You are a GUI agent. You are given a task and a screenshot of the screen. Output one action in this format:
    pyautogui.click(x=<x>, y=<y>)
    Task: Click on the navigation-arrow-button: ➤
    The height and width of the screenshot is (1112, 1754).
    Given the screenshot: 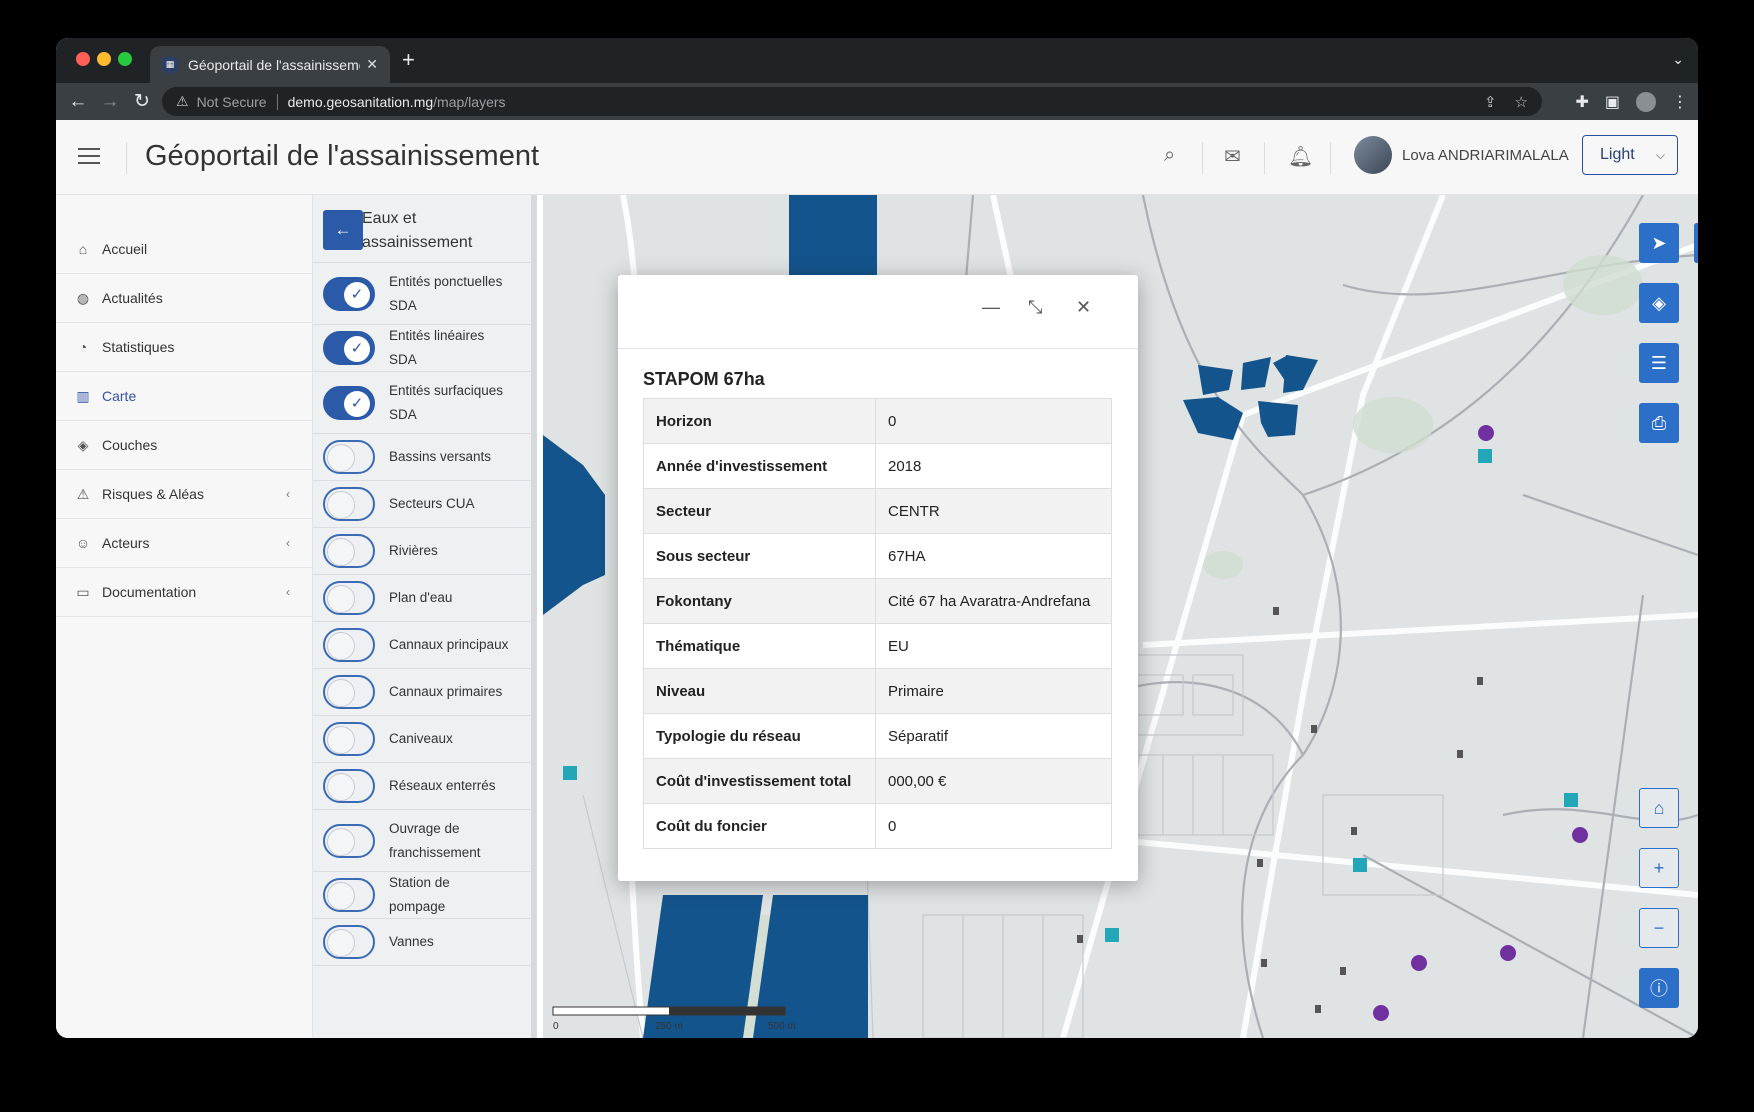 What is the action you would take?
    pyautogui.click(x=1659, y=243)
    